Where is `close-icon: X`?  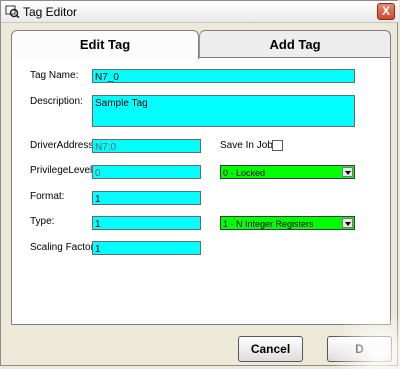 close-icon: X is located at coordinates (385, 11).